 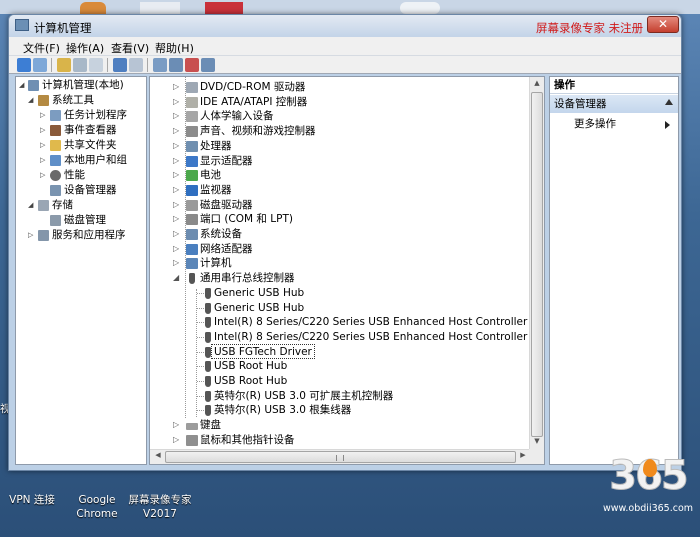 I want to click on actions-section-device-manager: 设备管理器, so click(x=614, y=104).